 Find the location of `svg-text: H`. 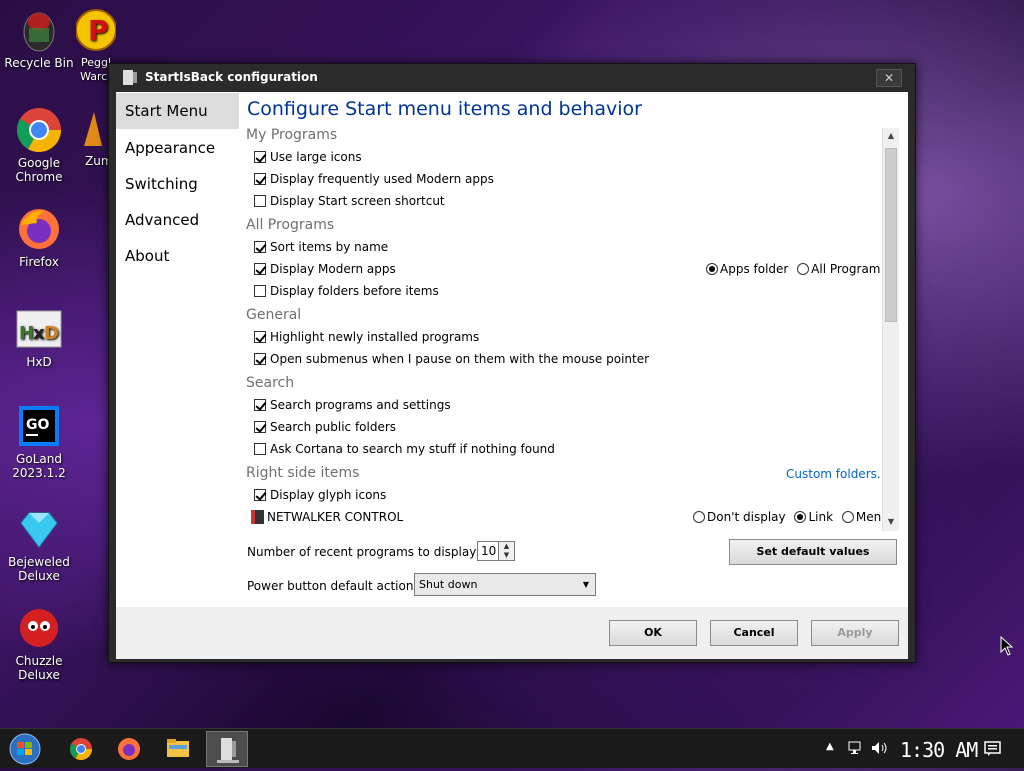

svg-text: H is located at coordinates (26, 333).